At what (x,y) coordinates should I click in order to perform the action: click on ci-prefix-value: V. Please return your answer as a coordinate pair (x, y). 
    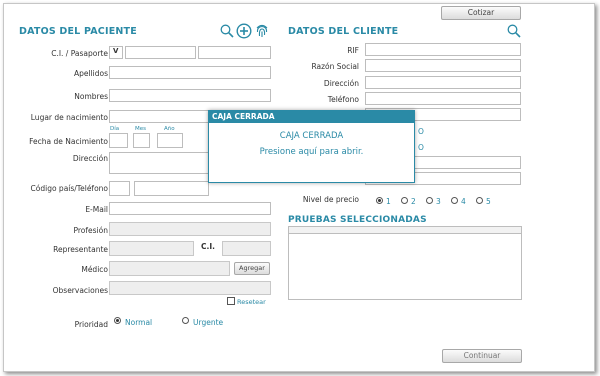
    Looking at the image, I should click on (116, 51).